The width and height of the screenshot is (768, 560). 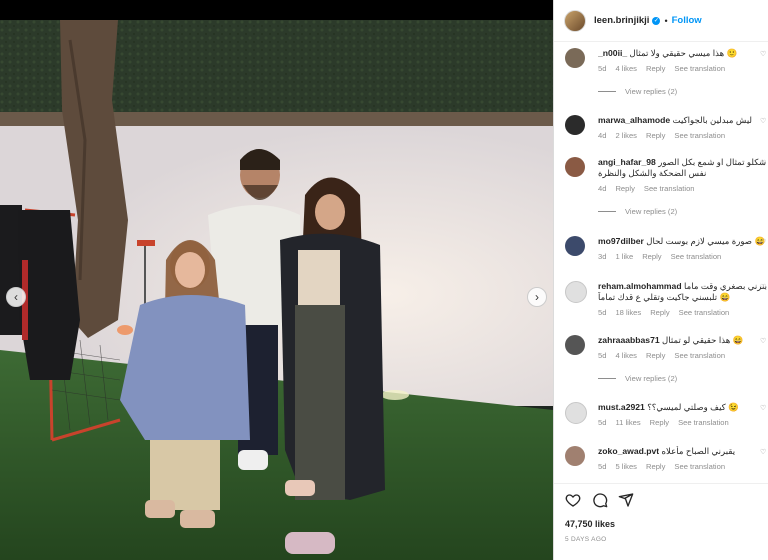 What do you see at coordinates (664, 297) in the screenshot?
I see `comment-text-continued: تلبسني جاكيت وتقلي ع قدك تماماً 😄` at bounding box center [664, 297].